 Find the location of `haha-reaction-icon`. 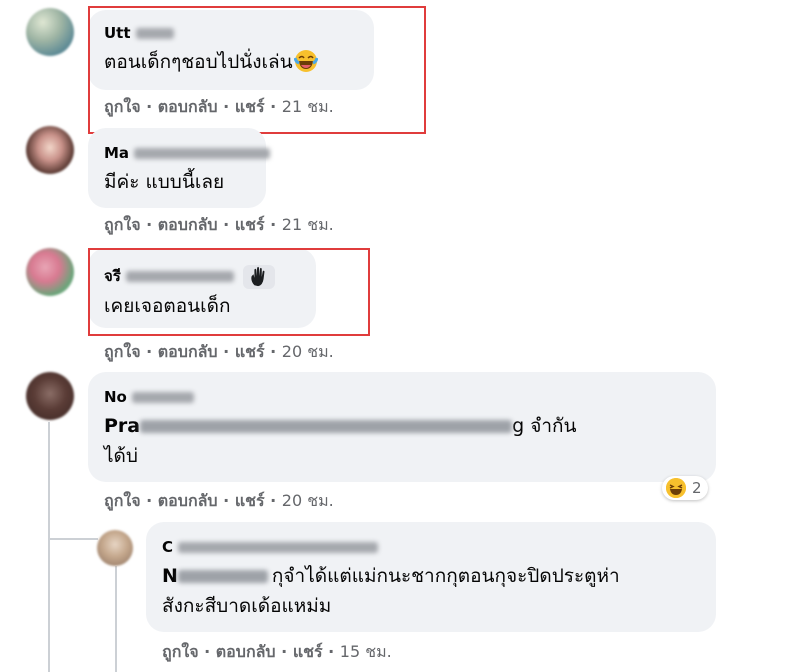

haha-reaction-icon is located at coordinates (676, 488).